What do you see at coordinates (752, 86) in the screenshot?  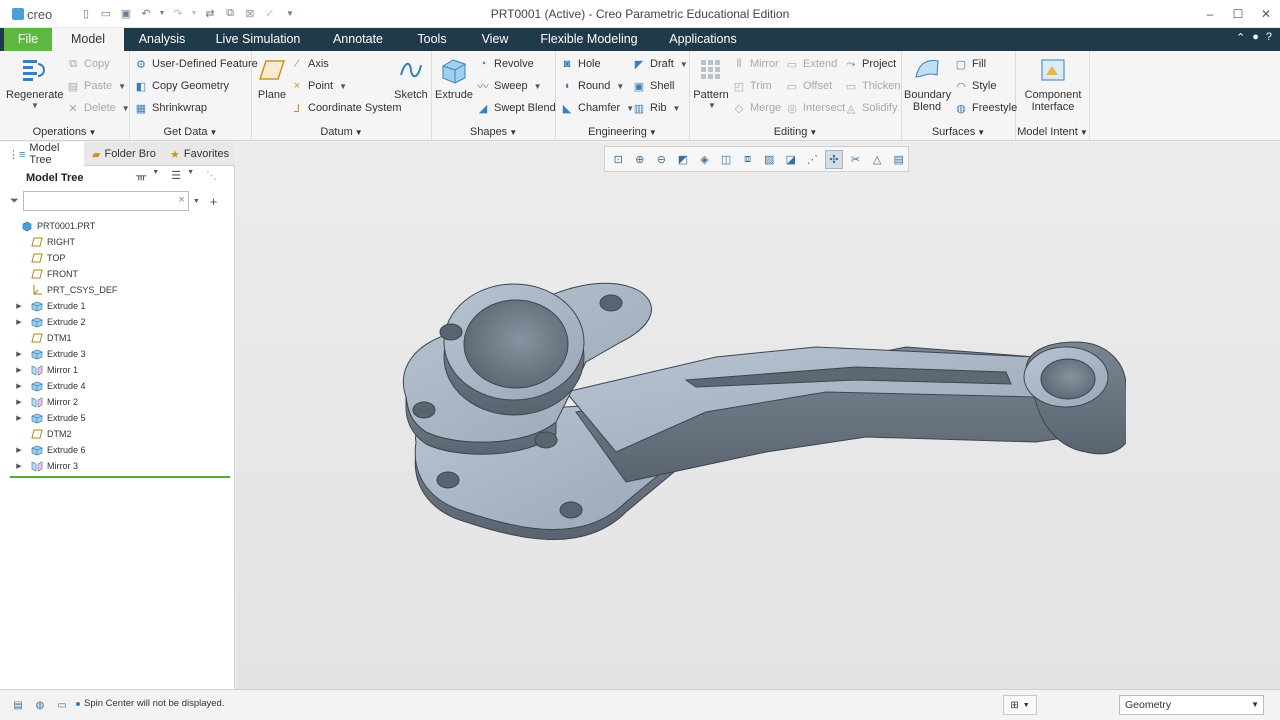 I see `trim-button: ◰ Trim` at bounding box center [752, 86].